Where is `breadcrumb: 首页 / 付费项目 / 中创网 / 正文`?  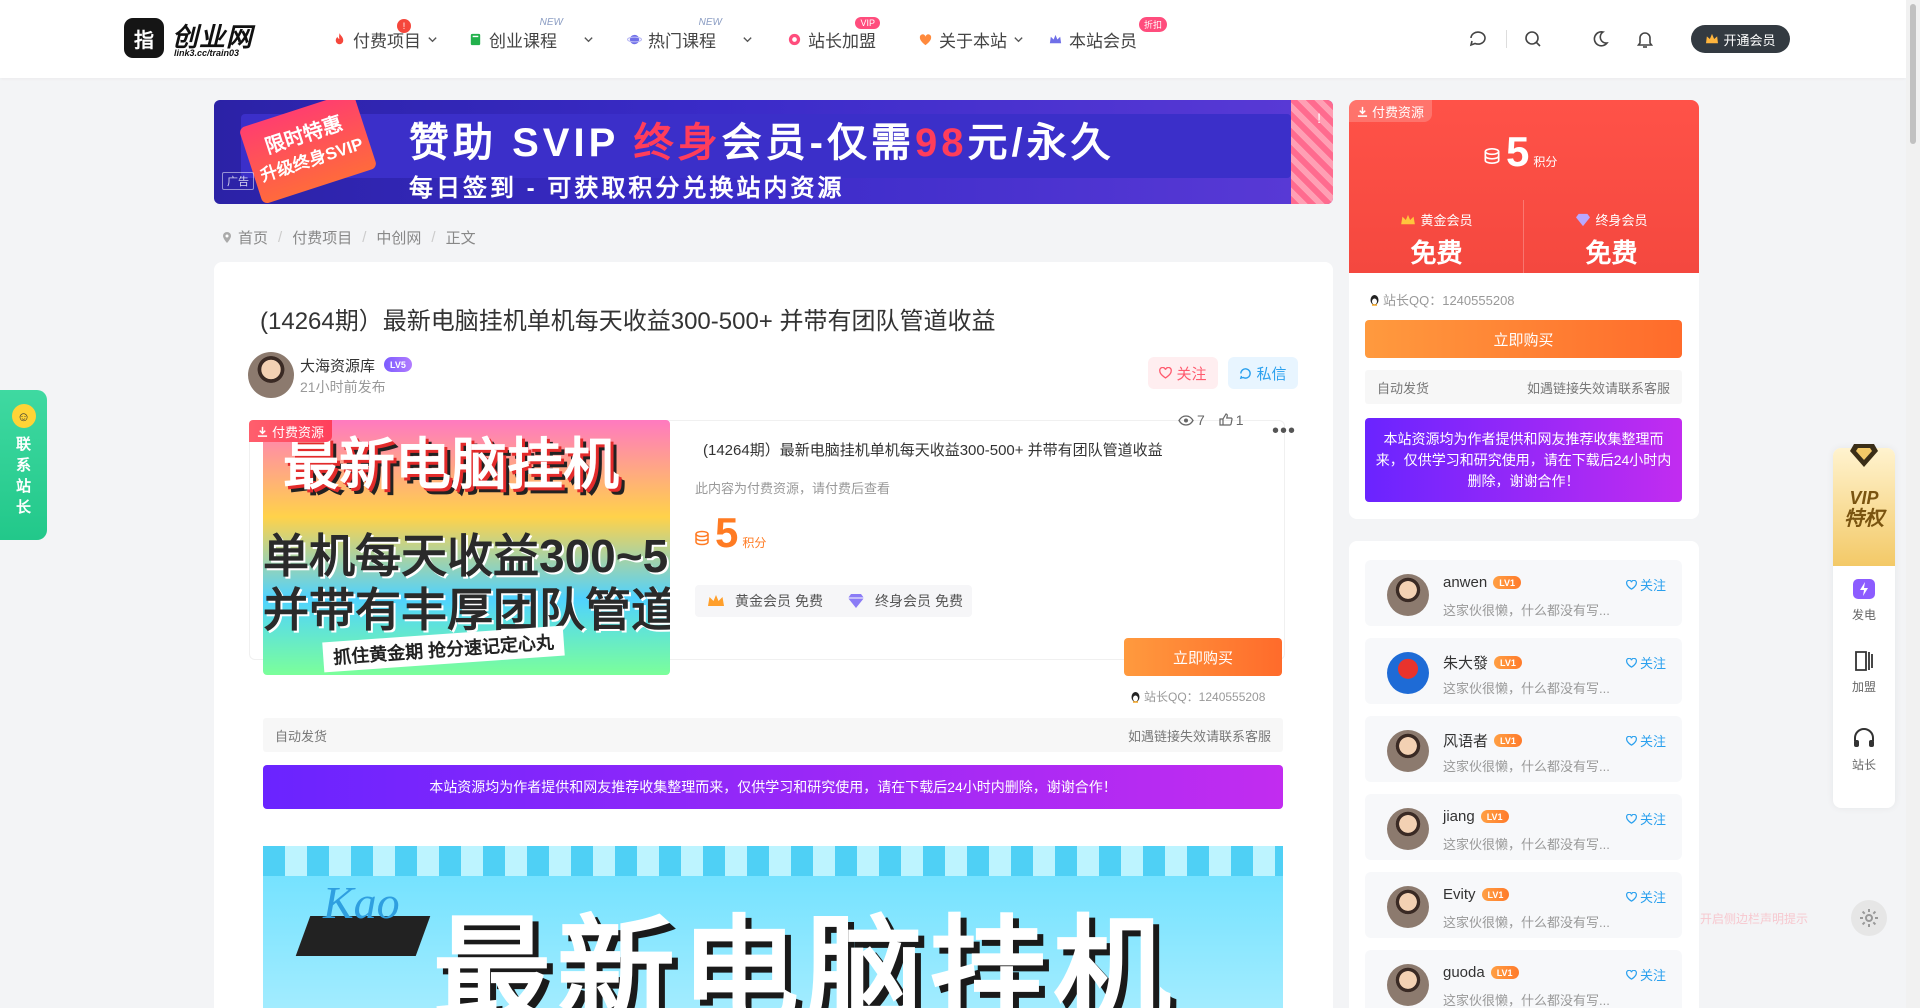
breadcrumb: 首页 / 付费项目 / 中创网 / 正文 is located at coordinates (349, 237).